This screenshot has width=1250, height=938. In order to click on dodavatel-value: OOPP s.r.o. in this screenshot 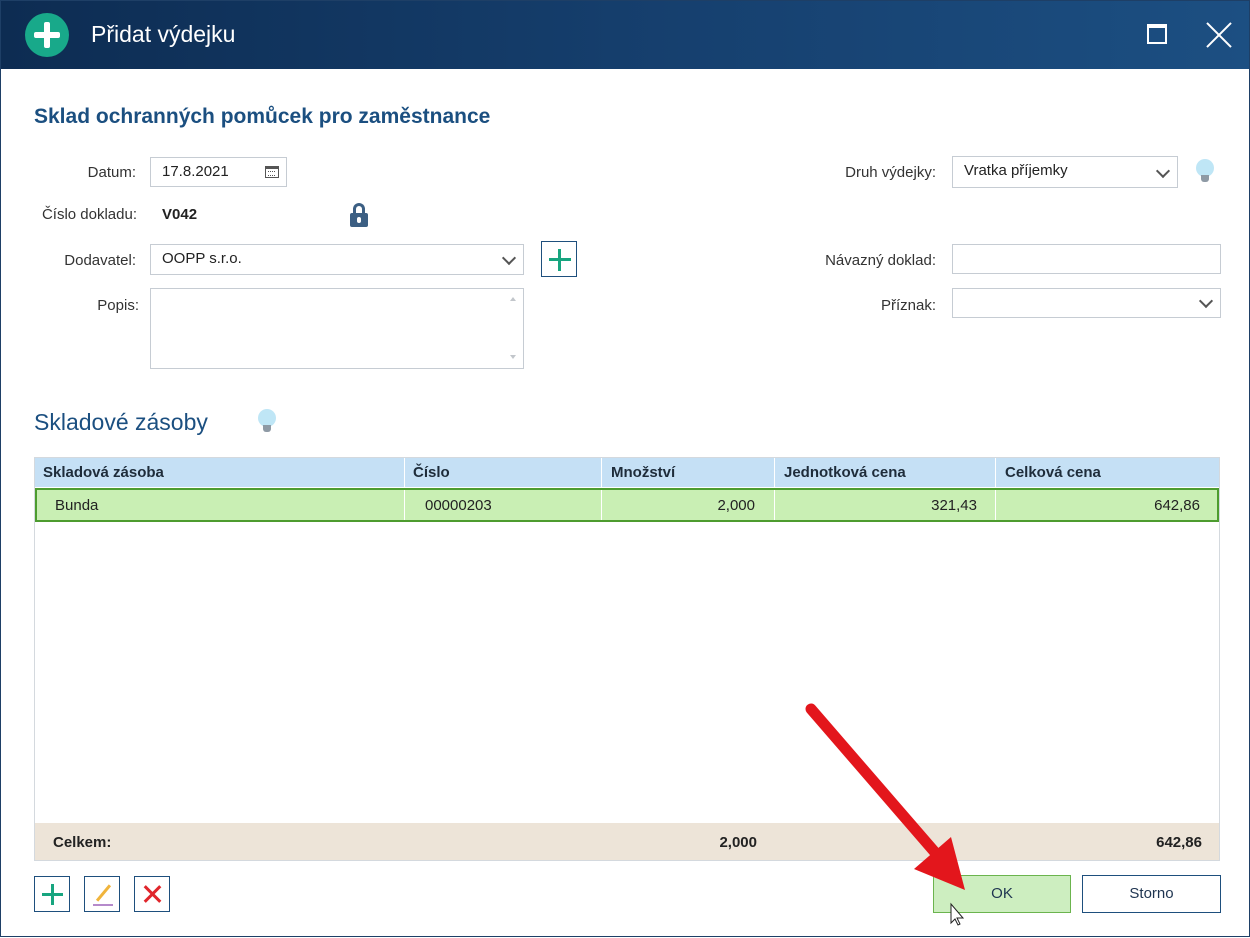, I will do `click(202, 258)`.